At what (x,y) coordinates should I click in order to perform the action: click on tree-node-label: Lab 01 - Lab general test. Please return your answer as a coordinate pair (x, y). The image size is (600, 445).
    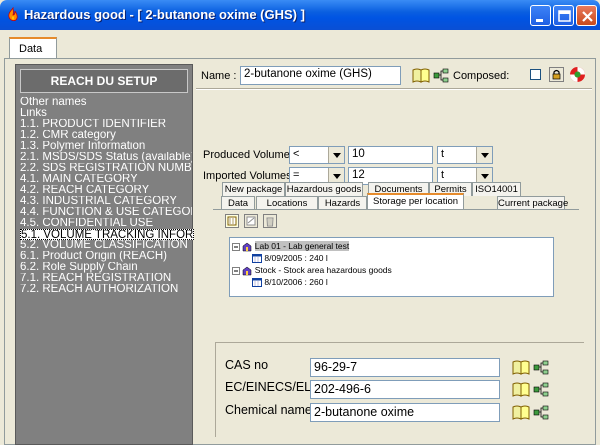
    Looking at the image, I should click on (302, 246).